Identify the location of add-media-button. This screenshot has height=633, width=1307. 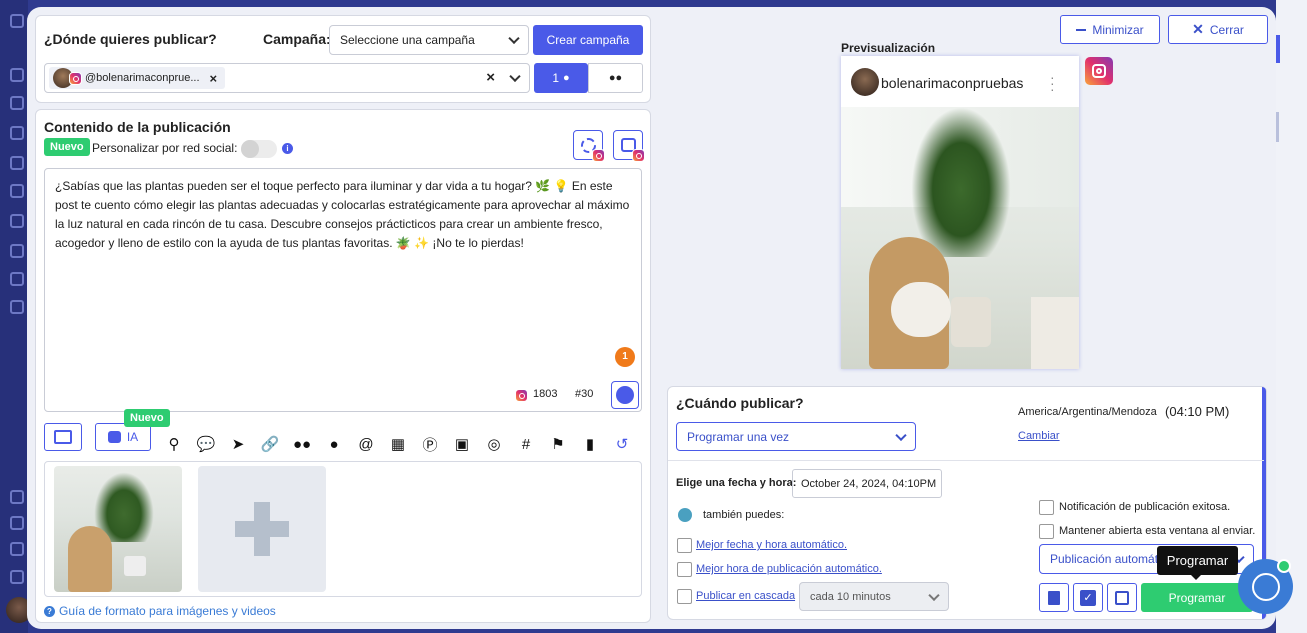
(262, 529).